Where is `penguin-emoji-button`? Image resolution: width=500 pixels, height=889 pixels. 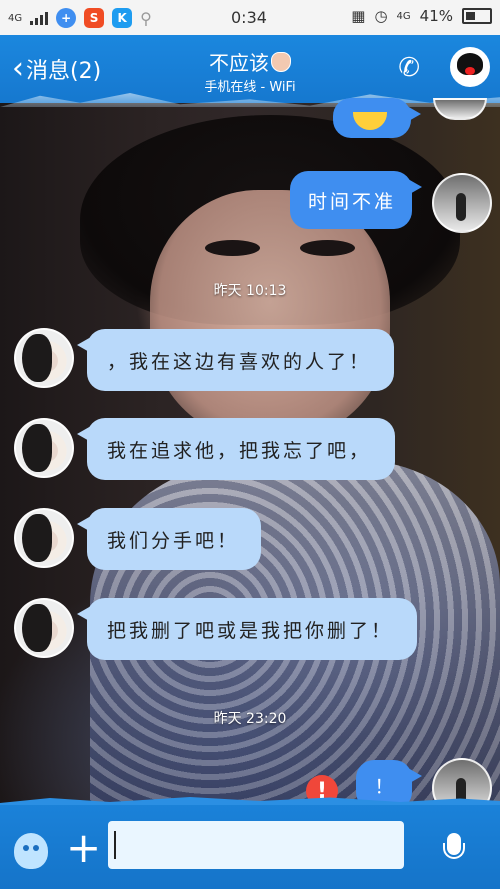 penguin-emoji-button is located at coordinates (31, 851).